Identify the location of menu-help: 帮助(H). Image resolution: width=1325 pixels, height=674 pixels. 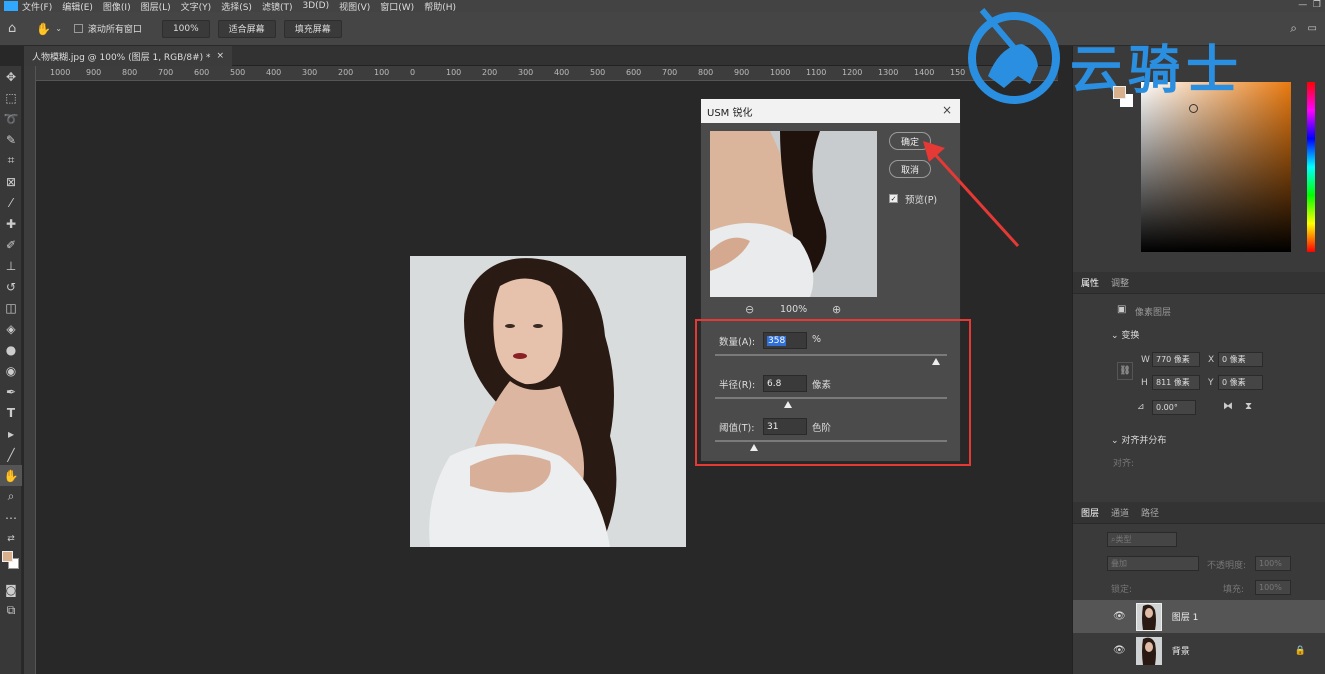
(440, 6).